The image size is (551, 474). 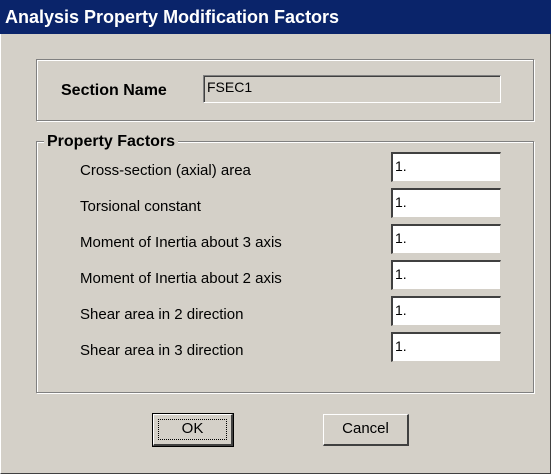 I want to click on cross-section-area-label: Cross-section (axial) area, so click(x=165, y=170).